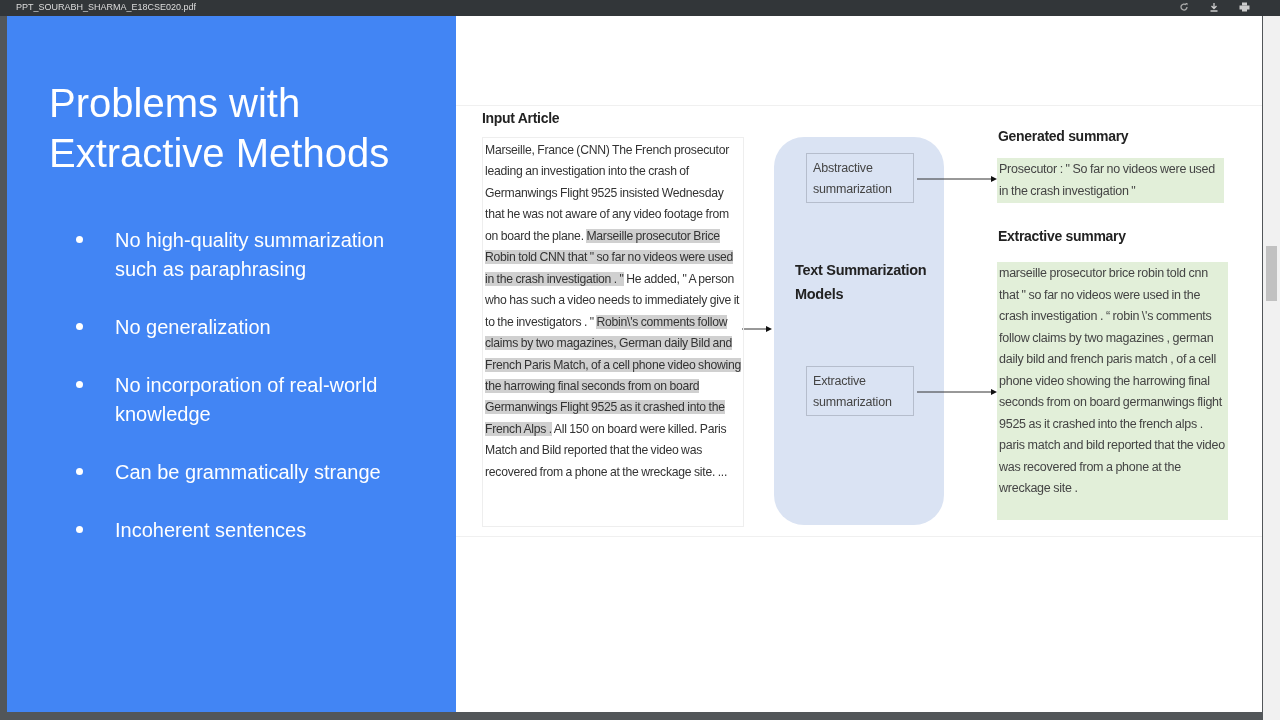 The height and width of the screenshot is (720, 1280). I want to click on rotate-icon, so click(1184, 7).